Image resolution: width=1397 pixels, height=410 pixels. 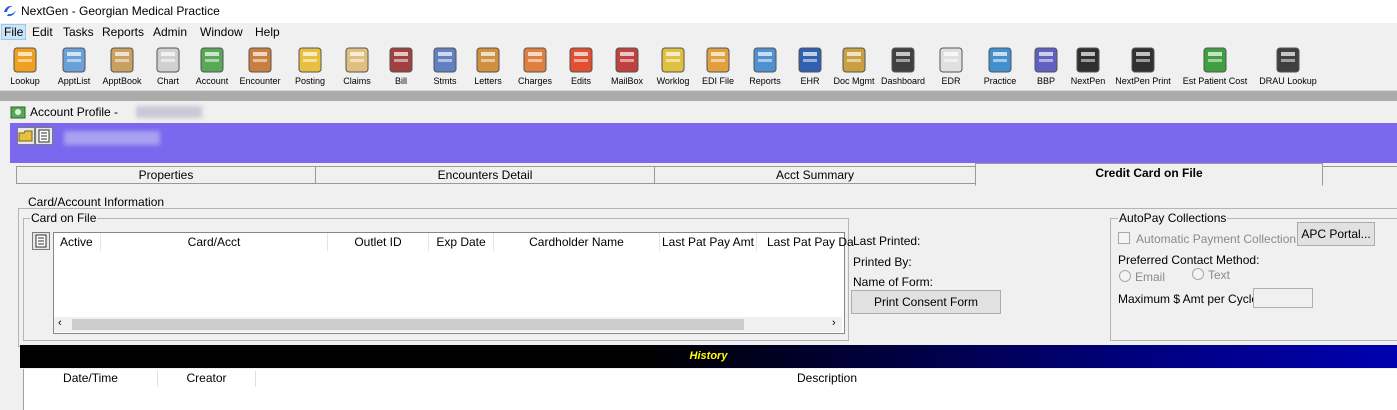 I want to click on preferred-contact-label: Preferred Contact Method:, so click(x=1189, y=260).